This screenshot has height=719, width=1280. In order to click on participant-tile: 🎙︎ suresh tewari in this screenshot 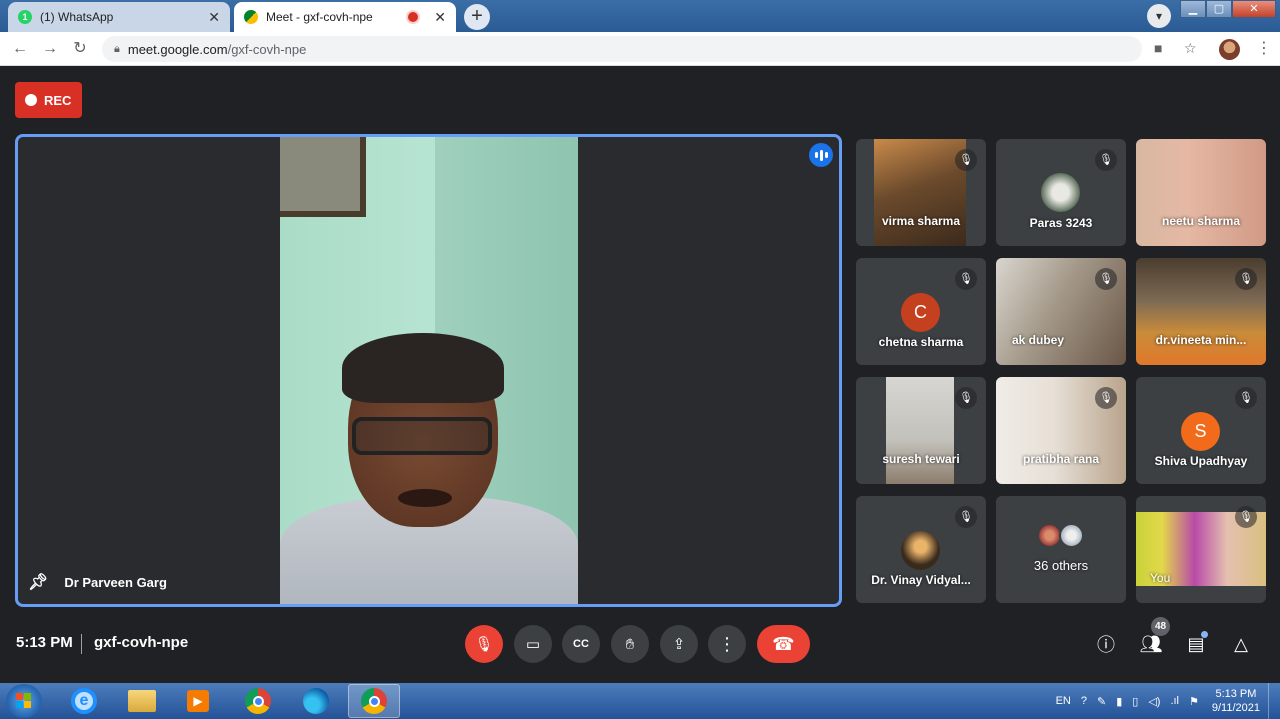, I will do `click(921, 430)`.